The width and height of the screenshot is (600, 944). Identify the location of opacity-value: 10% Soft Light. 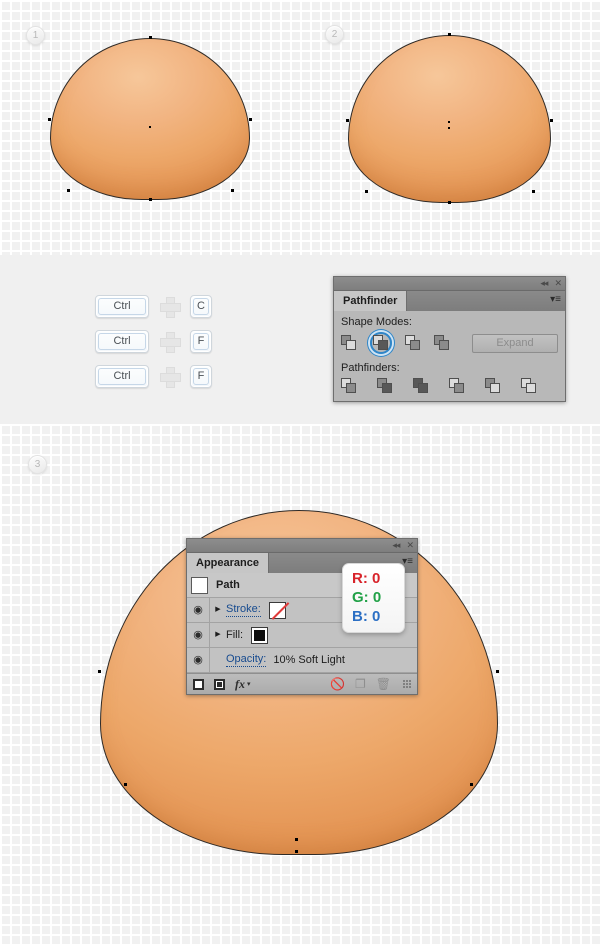
(309, 660).